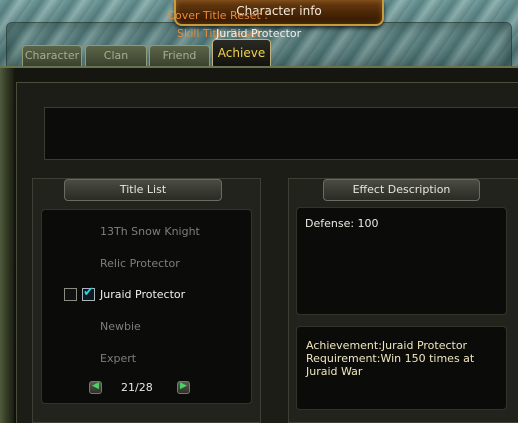 The image size is (518, 423). Describe the element at coordinates (140, 263) in the screenshot. I see `title-list-item: Relic Protector` at that location.